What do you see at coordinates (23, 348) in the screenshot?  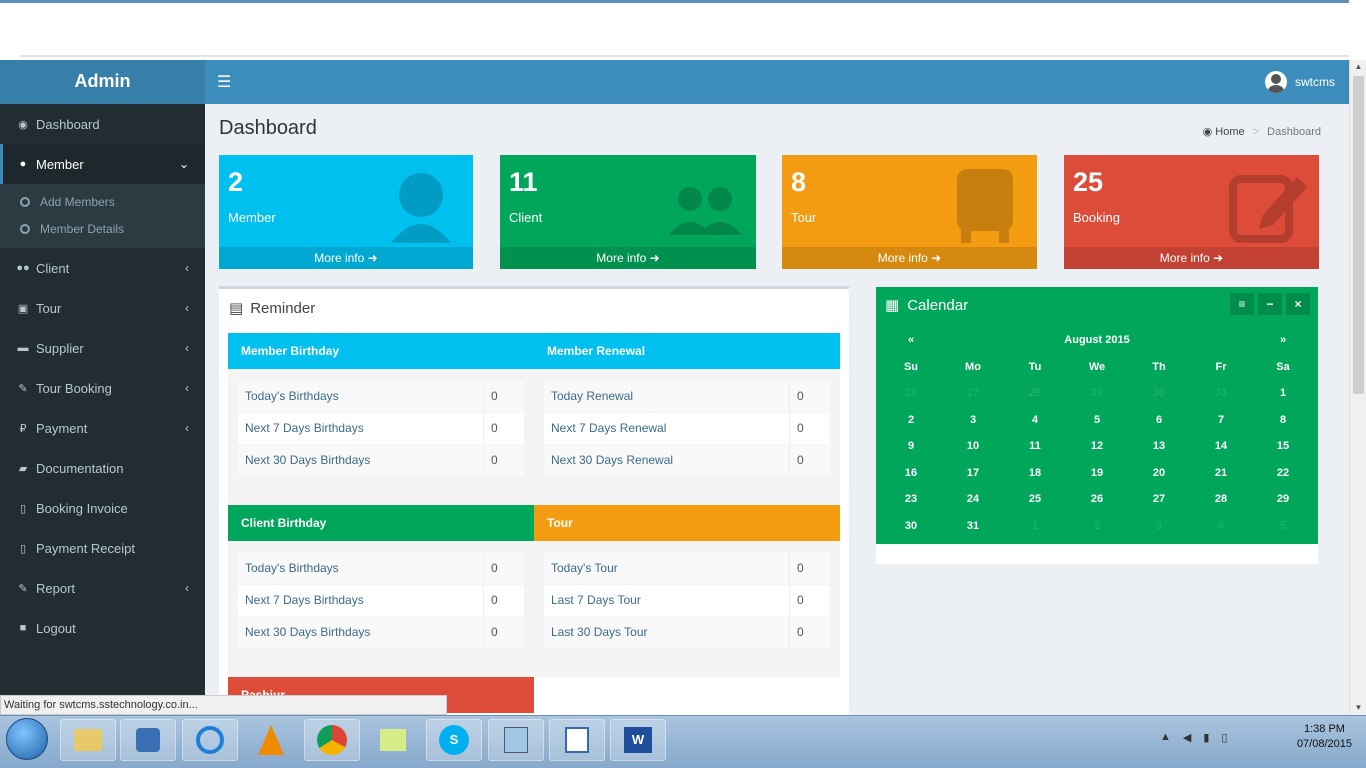 I see `car-icon: ▬` at bounding box center [23, 348].